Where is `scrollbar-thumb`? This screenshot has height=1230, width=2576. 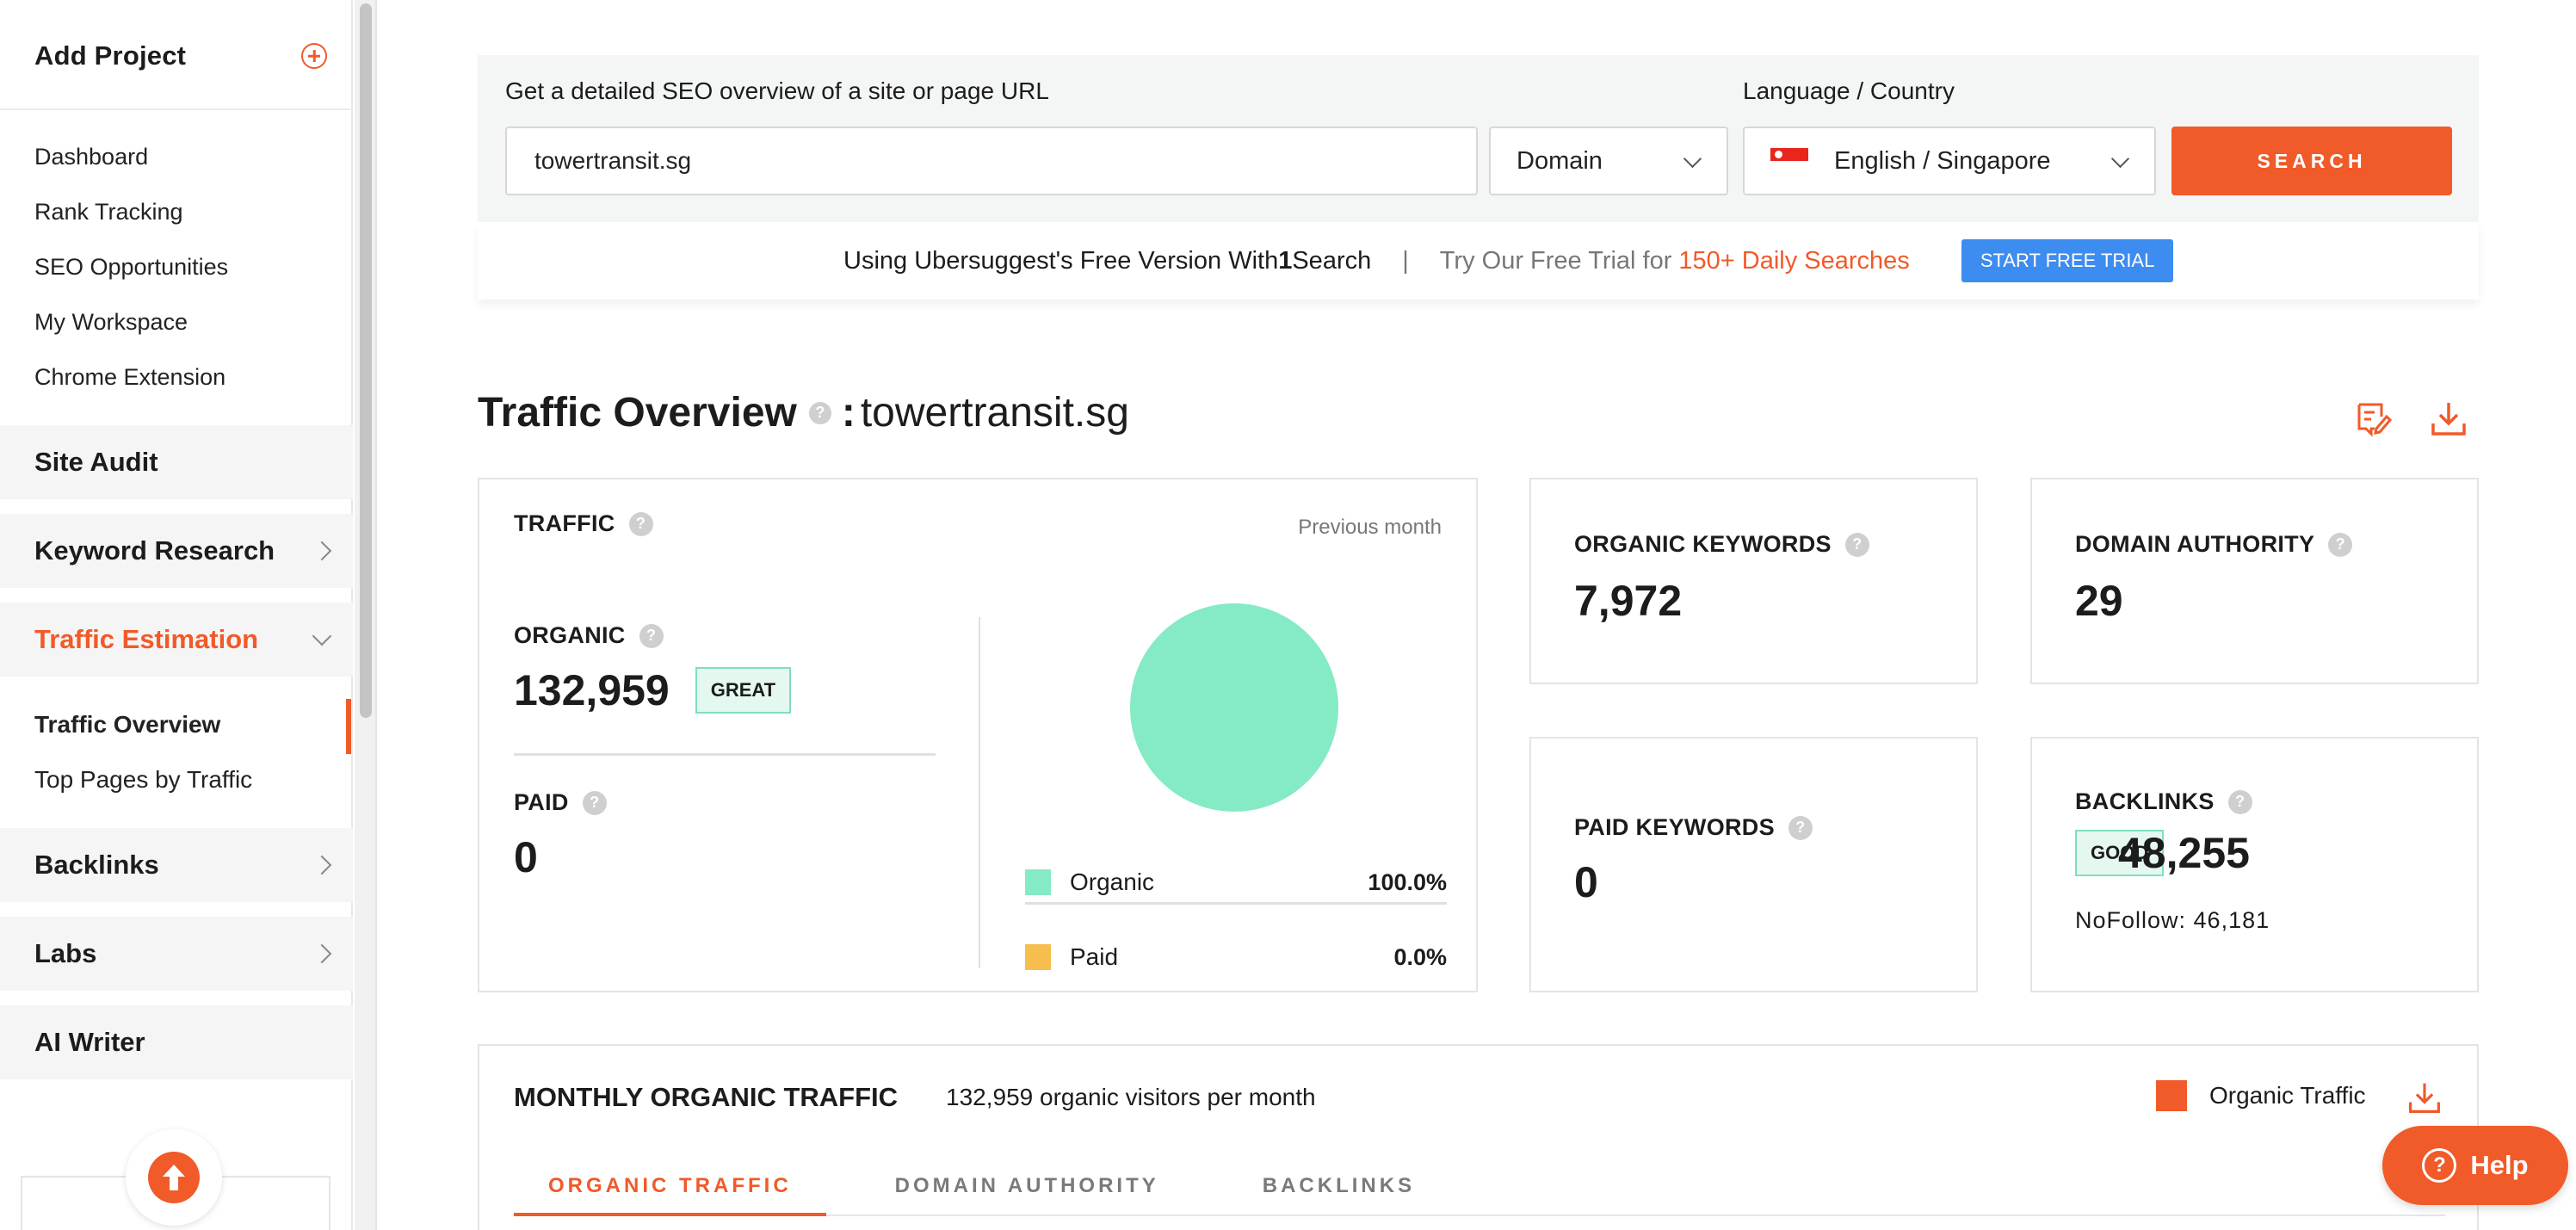 scrollbar-thumb is located at coordinates (366, 361).